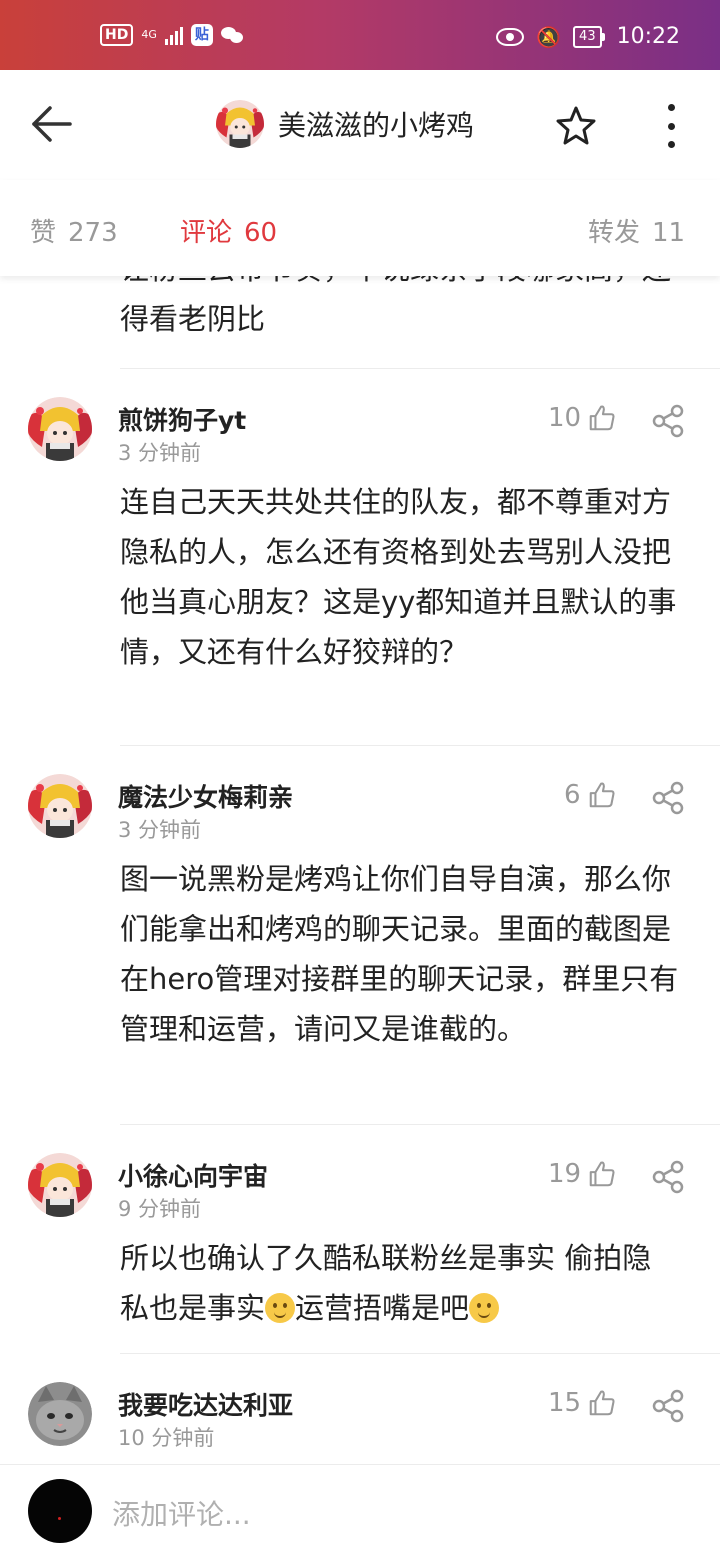  I want to click on tab-bar: 赞 273 评论 60 转发 11, so click(360, 228).